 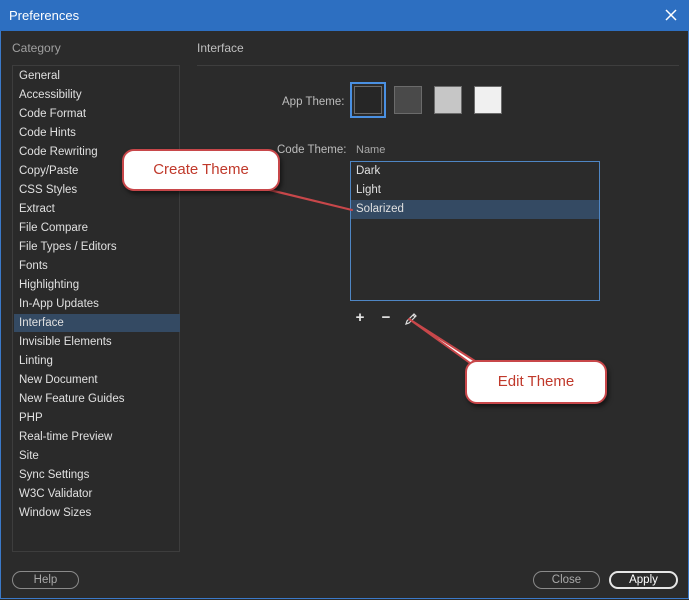 I want to click on window-title: Preferences, so click(x=44, y=15).